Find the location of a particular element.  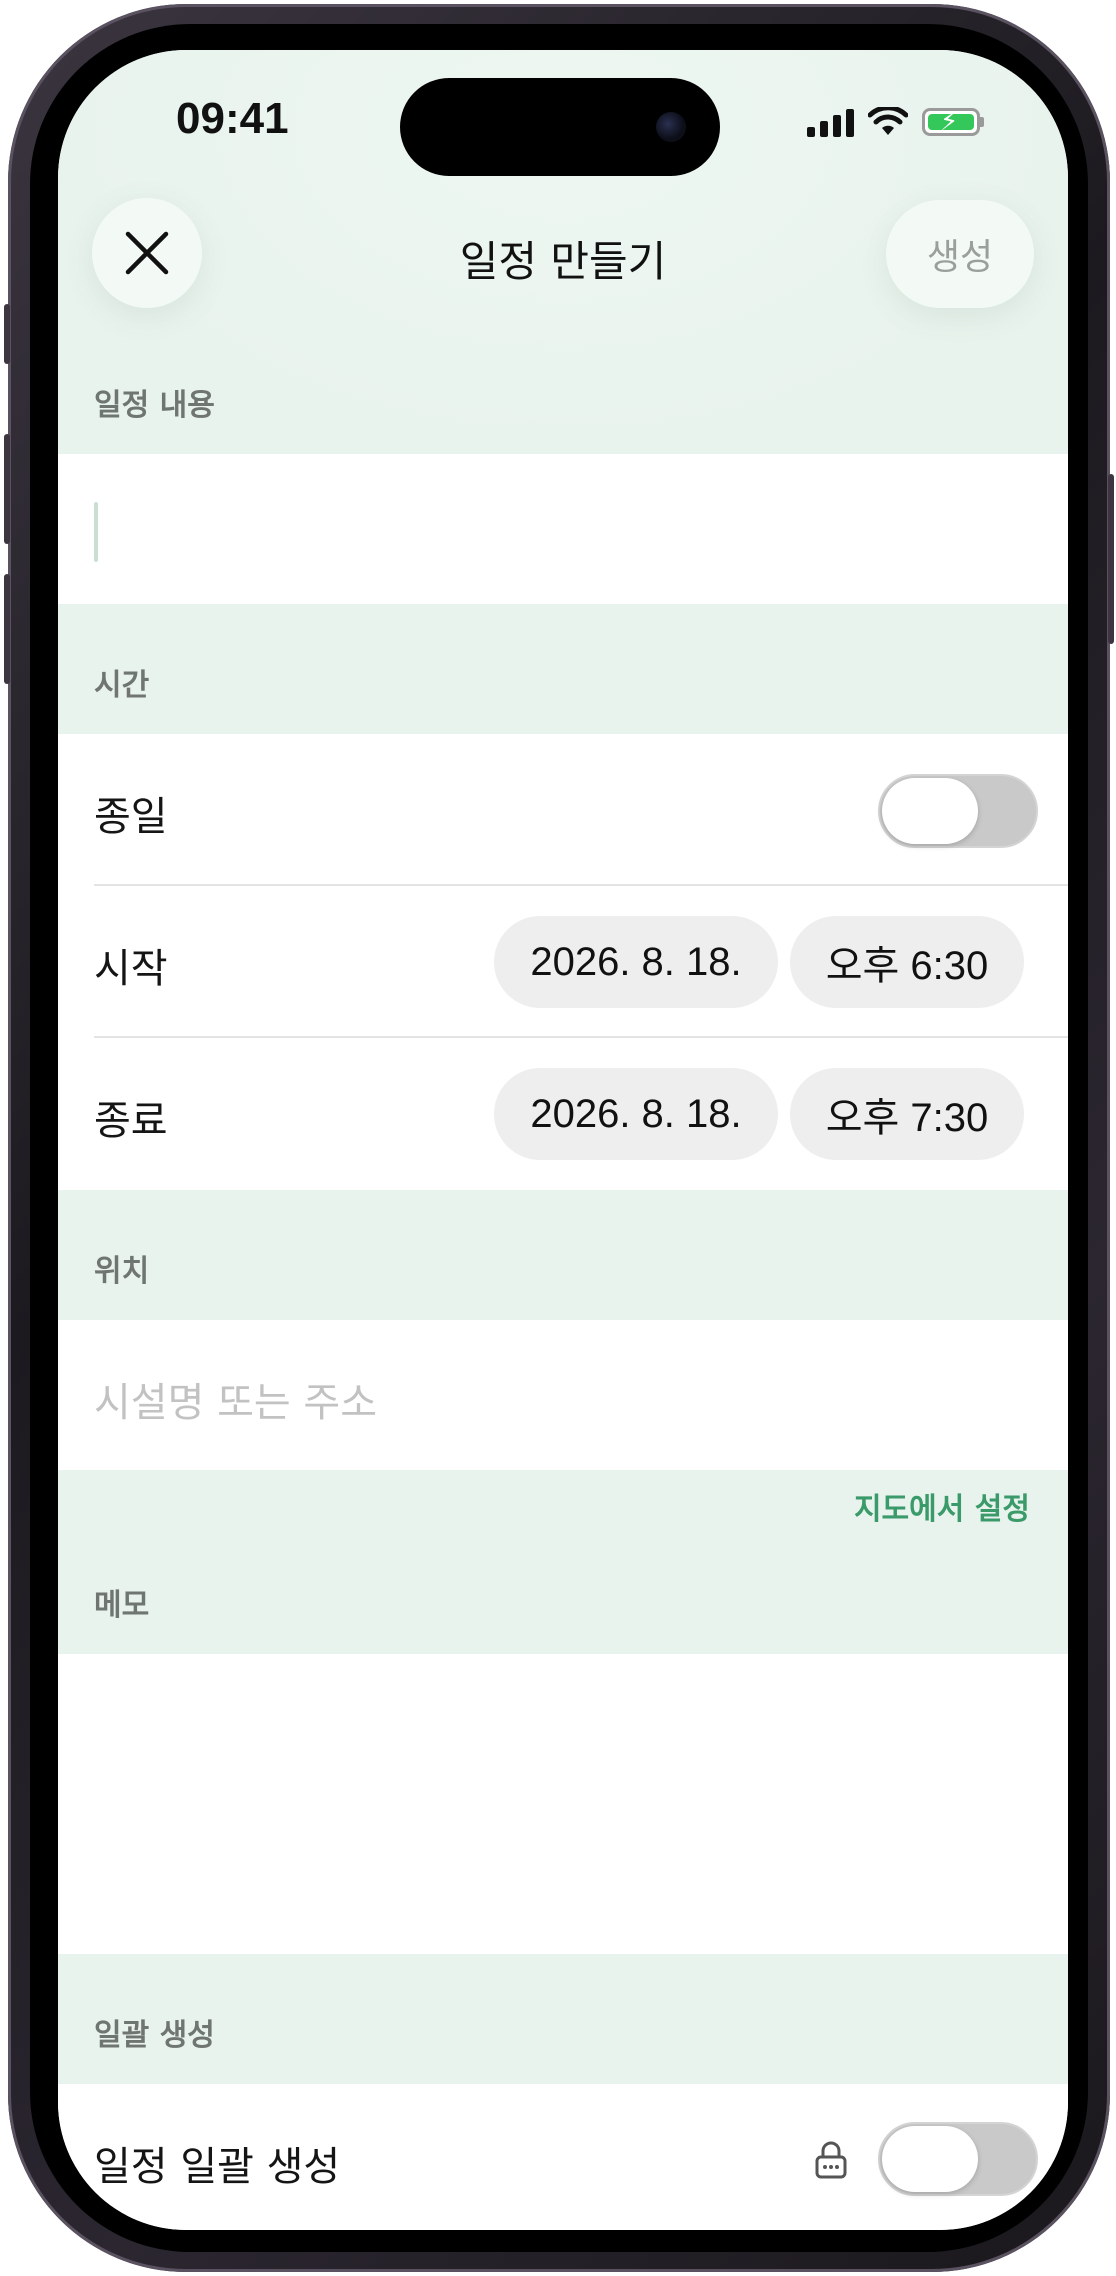

set-on-map-link: 지도에서 설정 is located at coordinates (942, 1506).